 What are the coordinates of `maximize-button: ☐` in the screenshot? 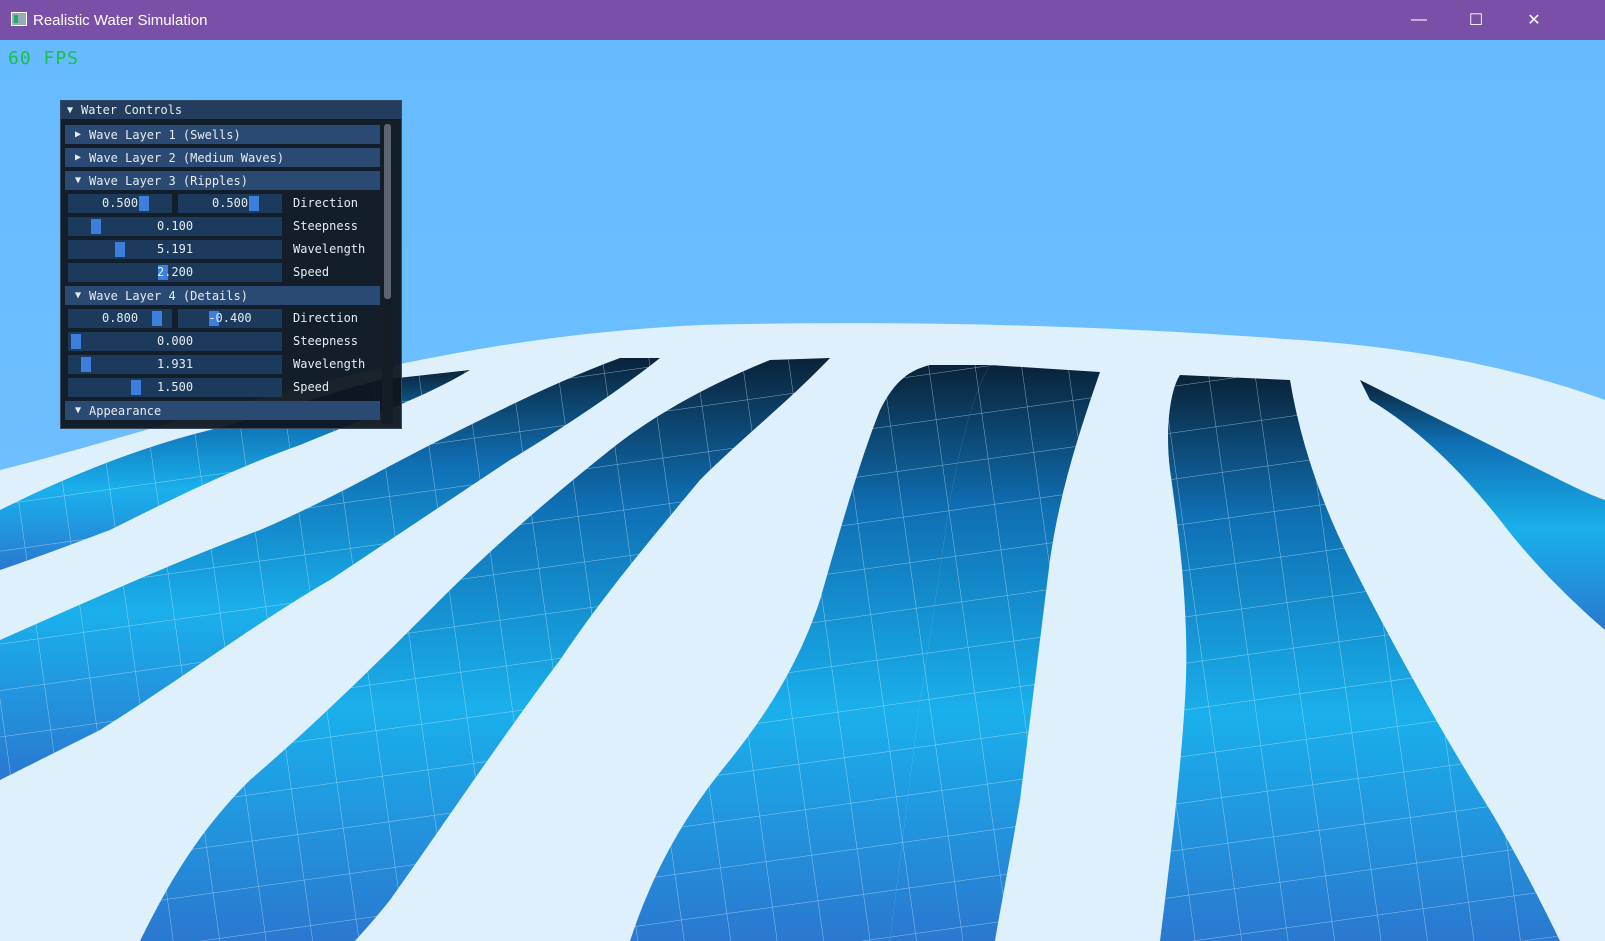 It's located at (1476, 20).